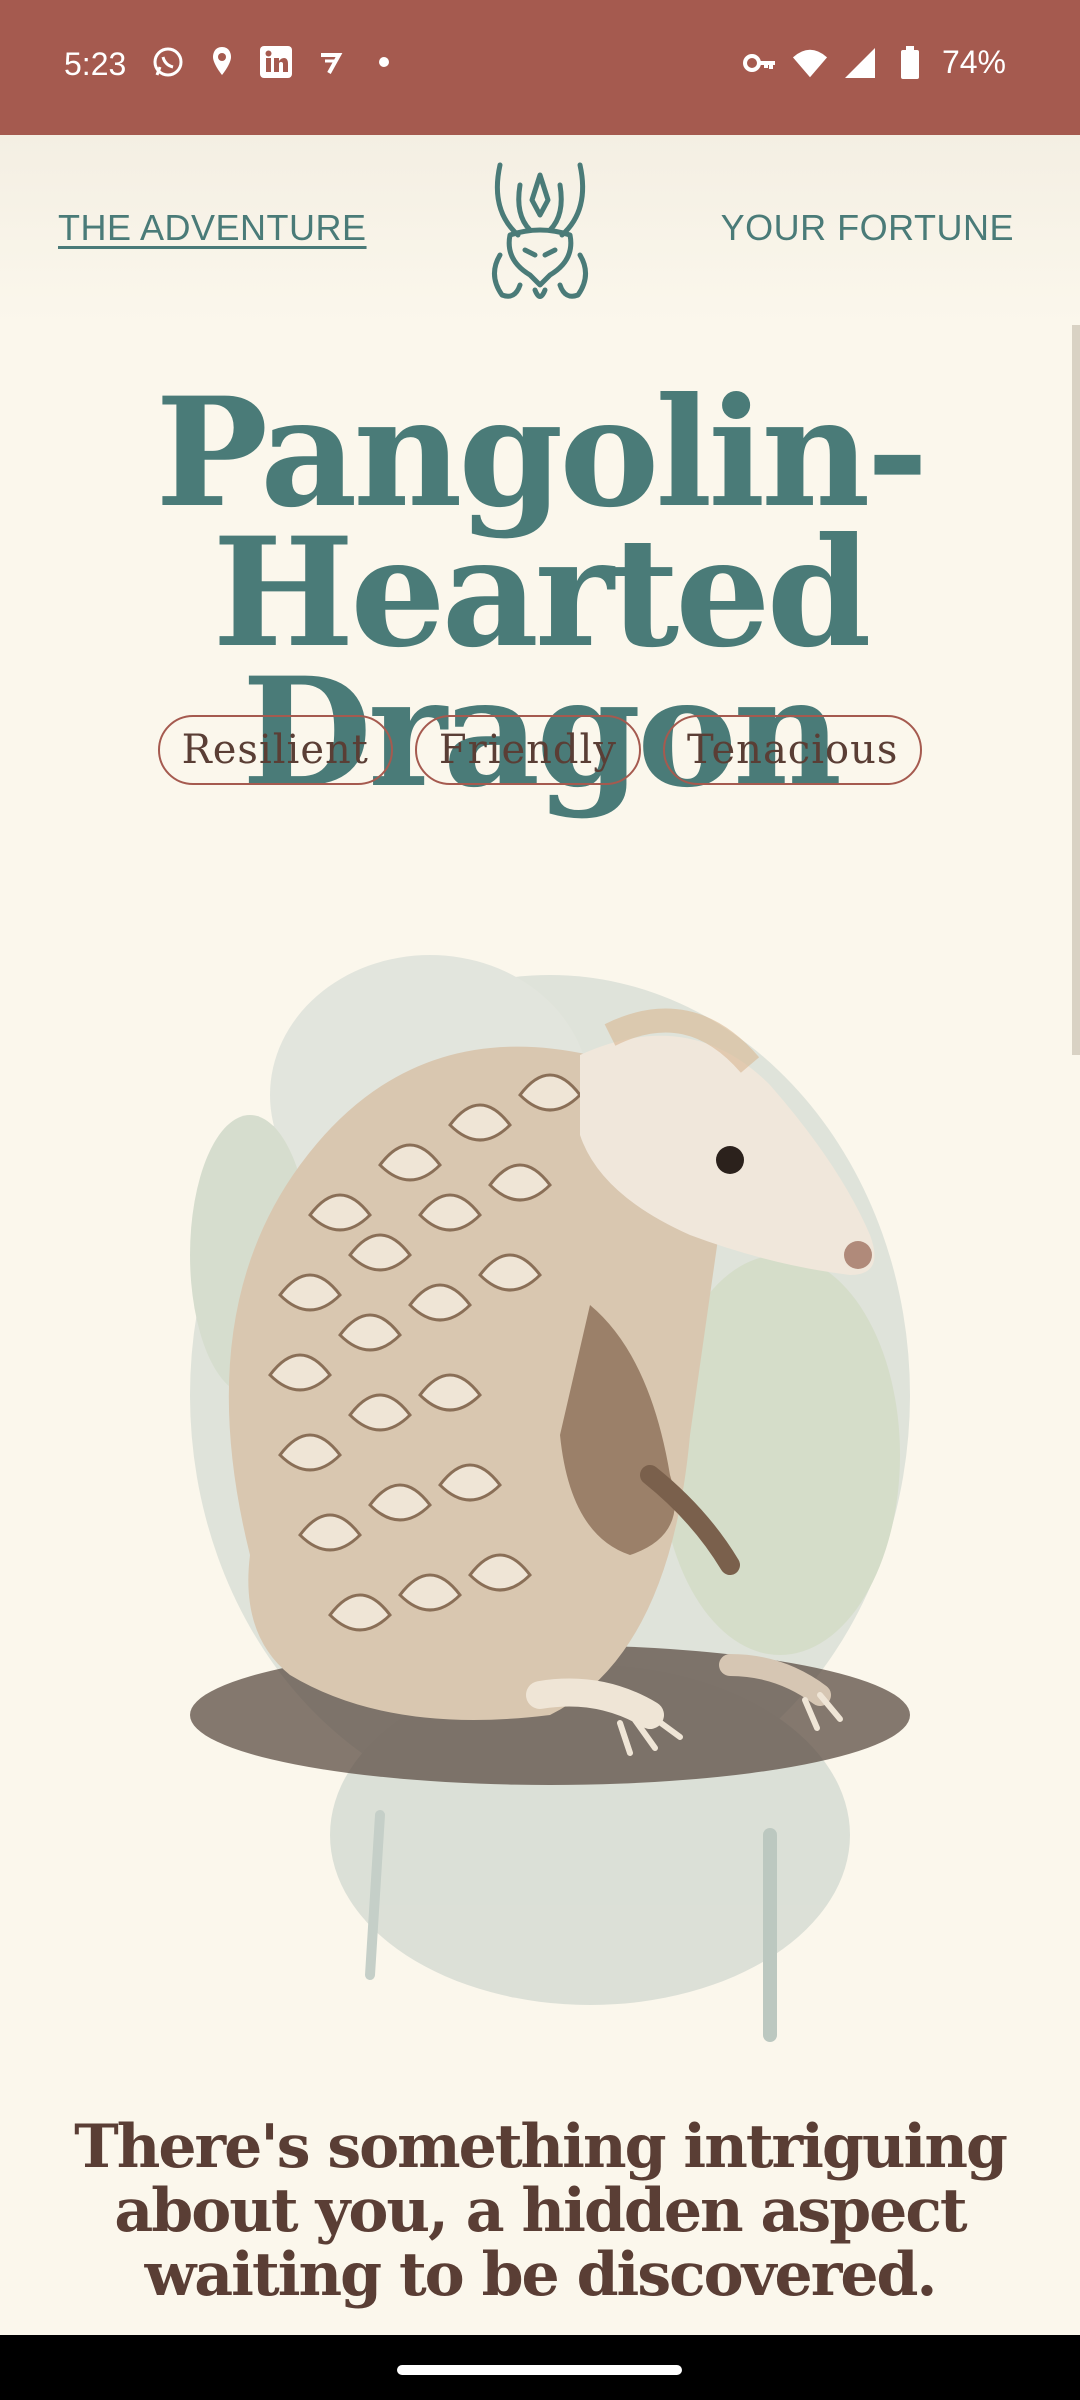  Describe the element at coordinates (810, 63) in the screenshot. I see `wifi-icon` at that location.